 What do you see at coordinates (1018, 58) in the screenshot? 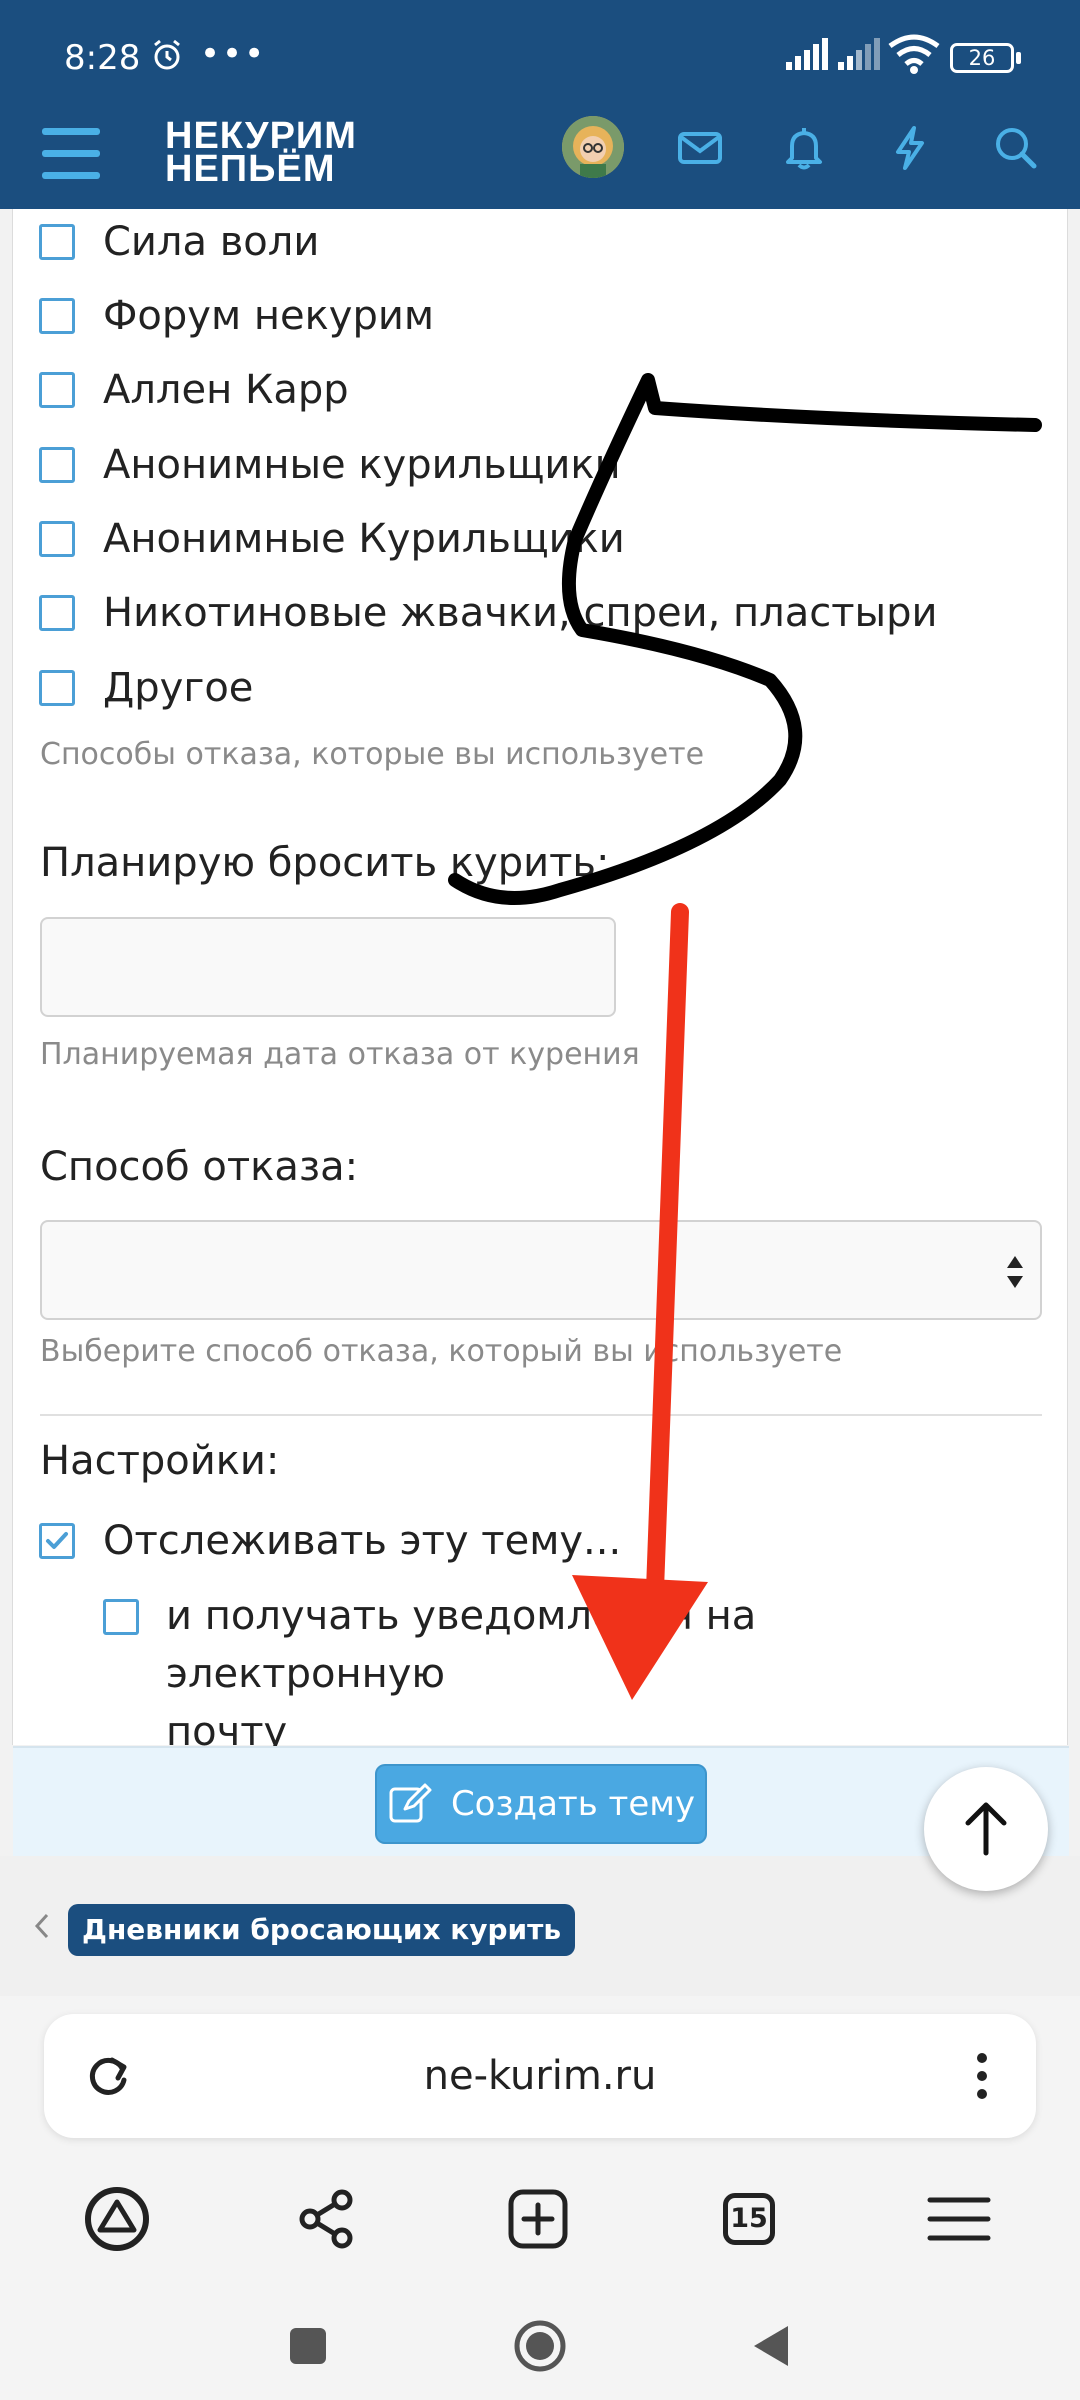
I see `battery-tip` at bounding box center [1018, 58].